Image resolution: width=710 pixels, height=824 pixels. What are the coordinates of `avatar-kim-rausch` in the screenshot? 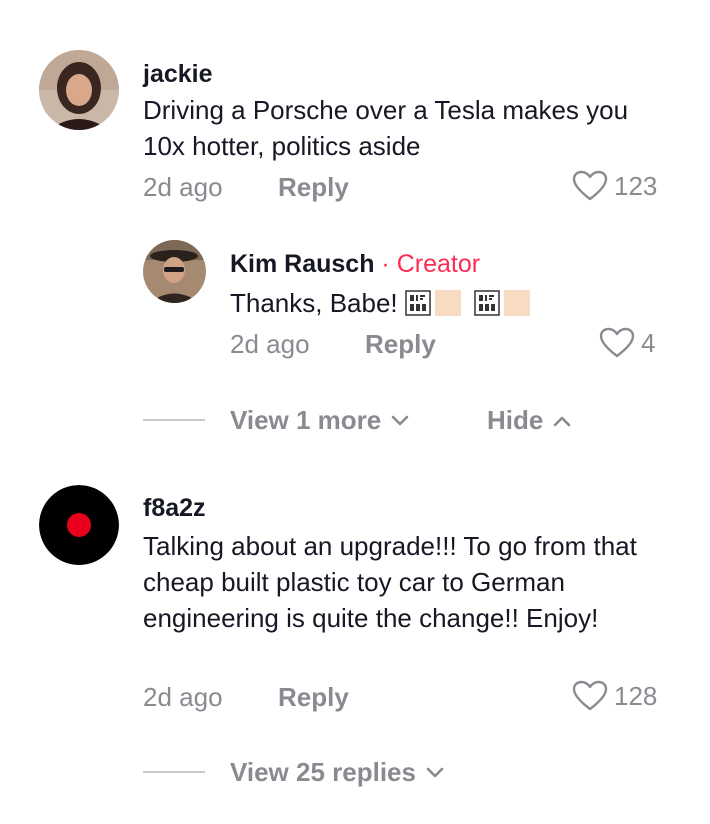 It's located at (174, 271).